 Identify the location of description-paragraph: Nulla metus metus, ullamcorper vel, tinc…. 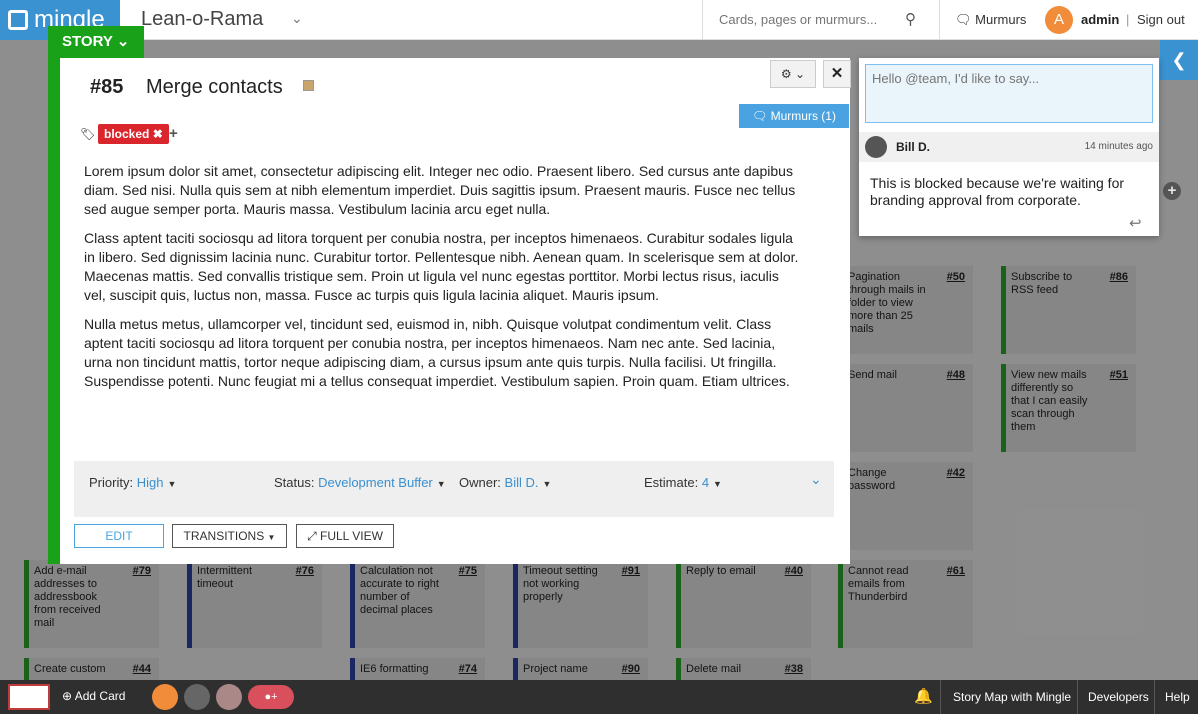
(437, 352).